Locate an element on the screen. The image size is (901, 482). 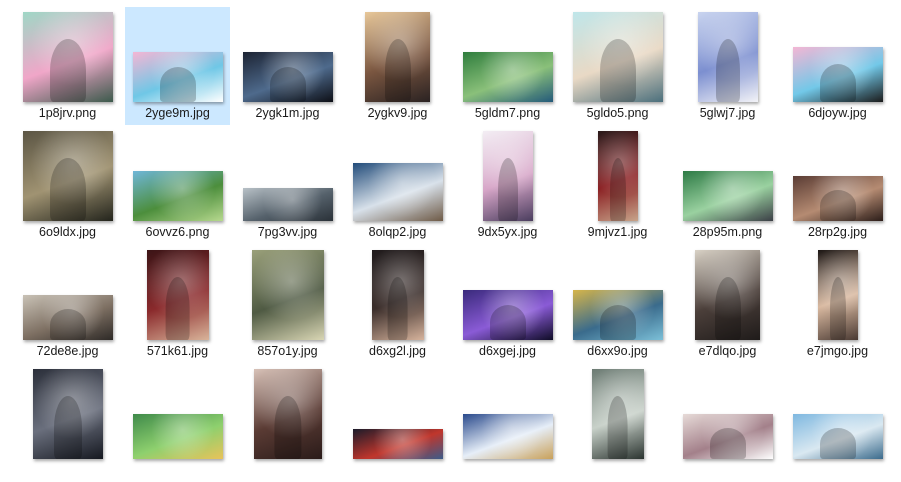
file-item: 2ygk1m.jpg is located at coordinates (287, 66).